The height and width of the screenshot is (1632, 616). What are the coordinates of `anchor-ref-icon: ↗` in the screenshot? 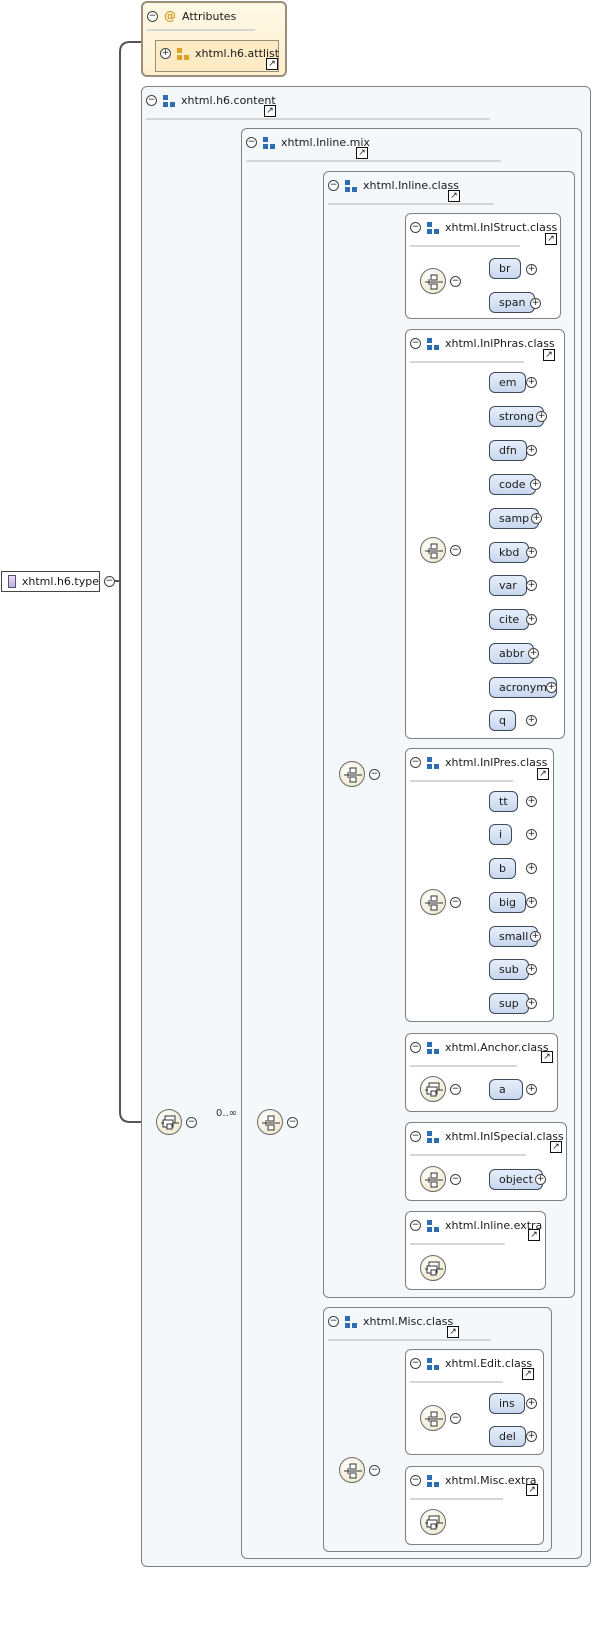 It's located at (547, 1057).